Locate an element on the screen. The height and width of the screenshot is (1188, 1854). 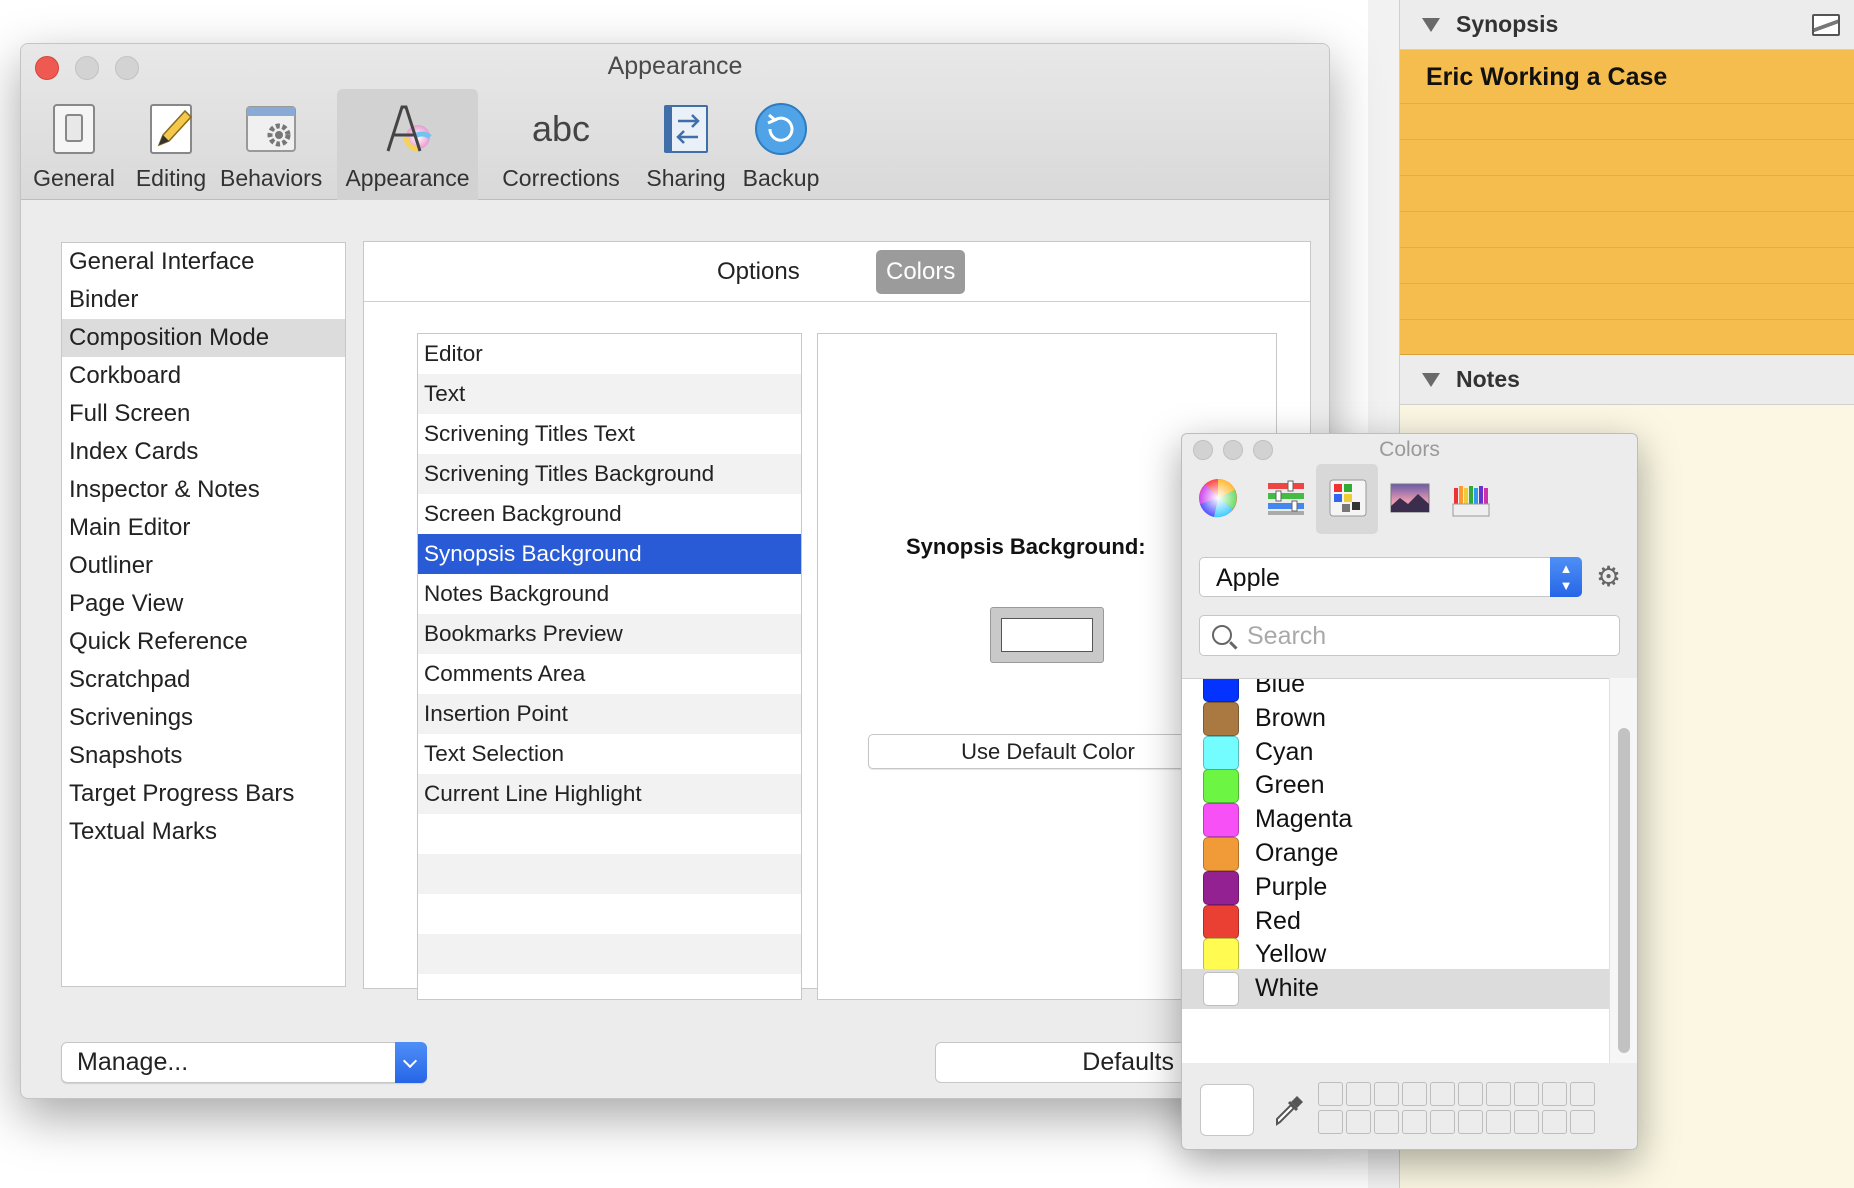
behaviors-icon is located at coordinates (271, 129).